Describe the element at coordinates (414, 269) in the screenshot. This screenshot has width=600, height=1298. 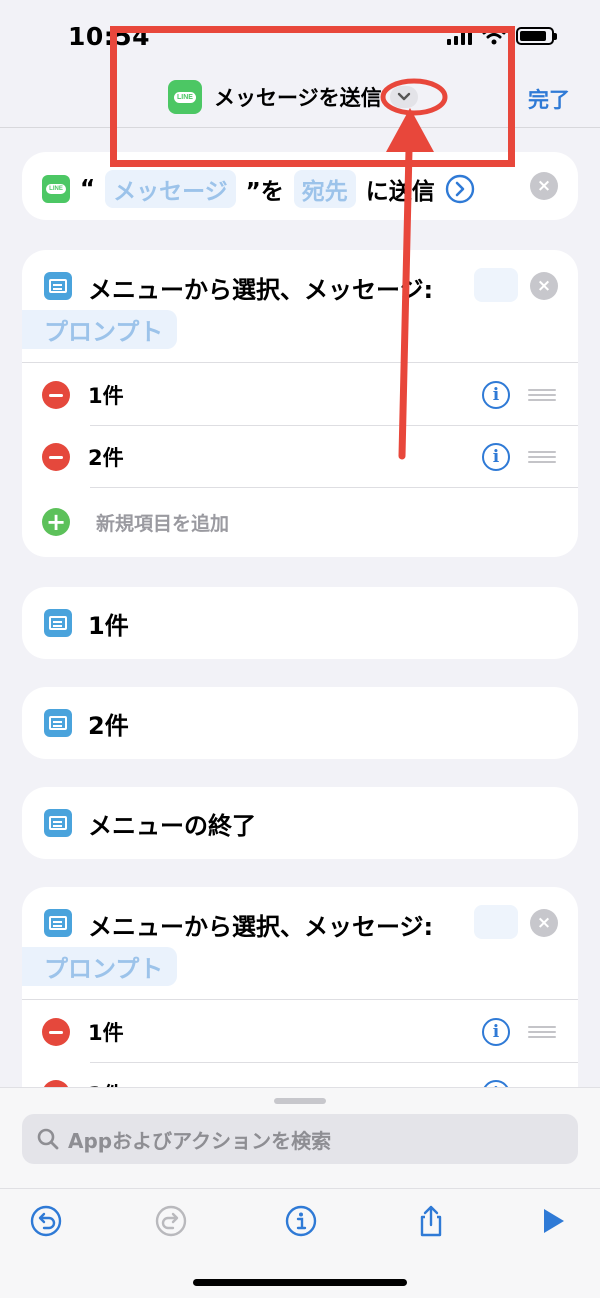
I see `annotation-arrow` at that location.